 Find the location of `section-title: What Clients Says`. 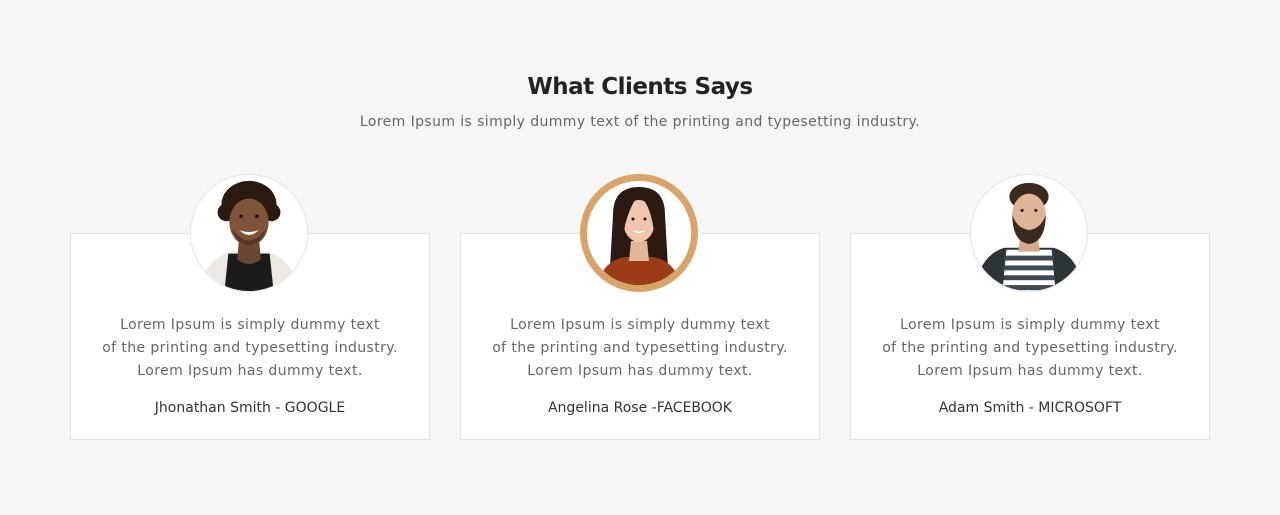

section-title: What Clients Says is located at coordinates (640, 87).